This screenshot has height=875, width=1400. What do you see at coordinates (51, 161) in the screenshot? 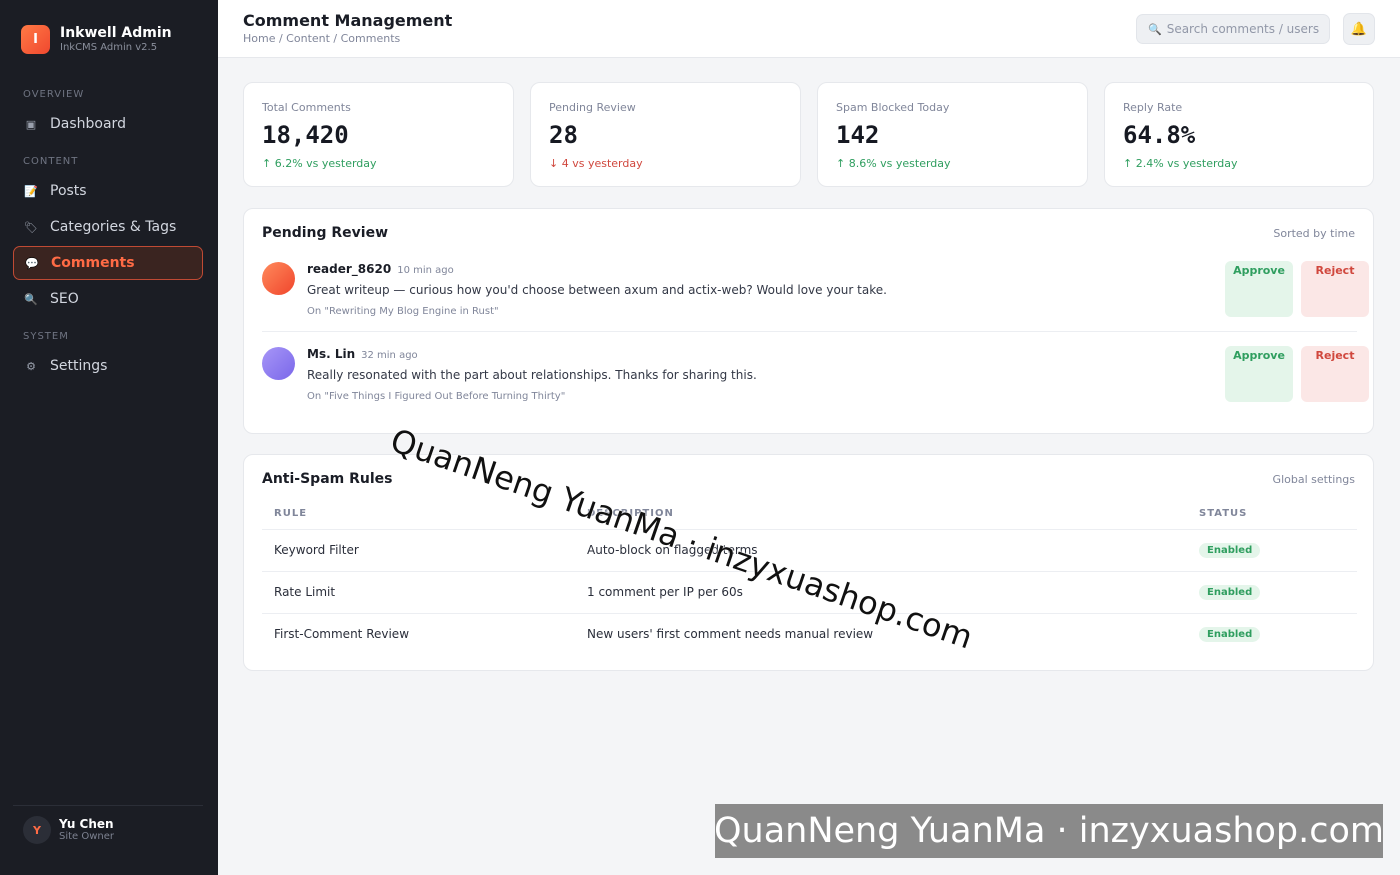
I see `nav-section-content: CONTENT` at bounding box center [51, 161].